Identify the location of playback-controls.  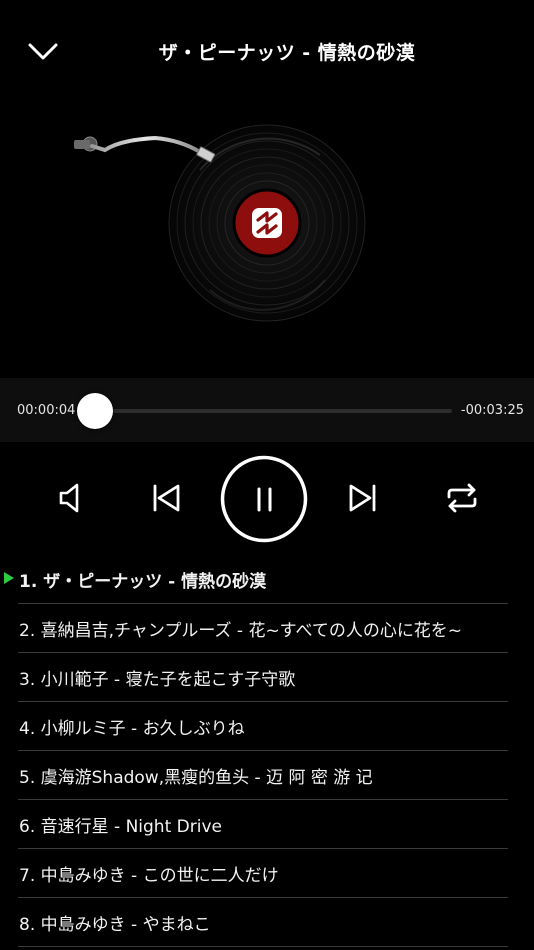
(267, 499).